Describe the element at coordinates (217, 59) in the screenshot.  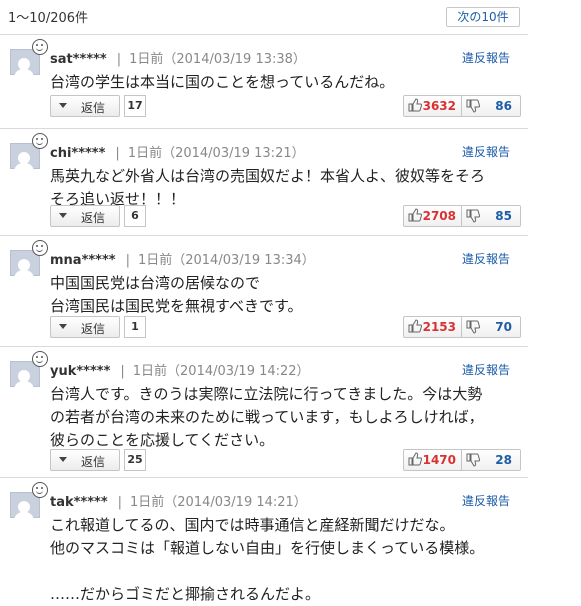
I see `timestamp: 1日前（2014/03/19 13:38）` at that location.